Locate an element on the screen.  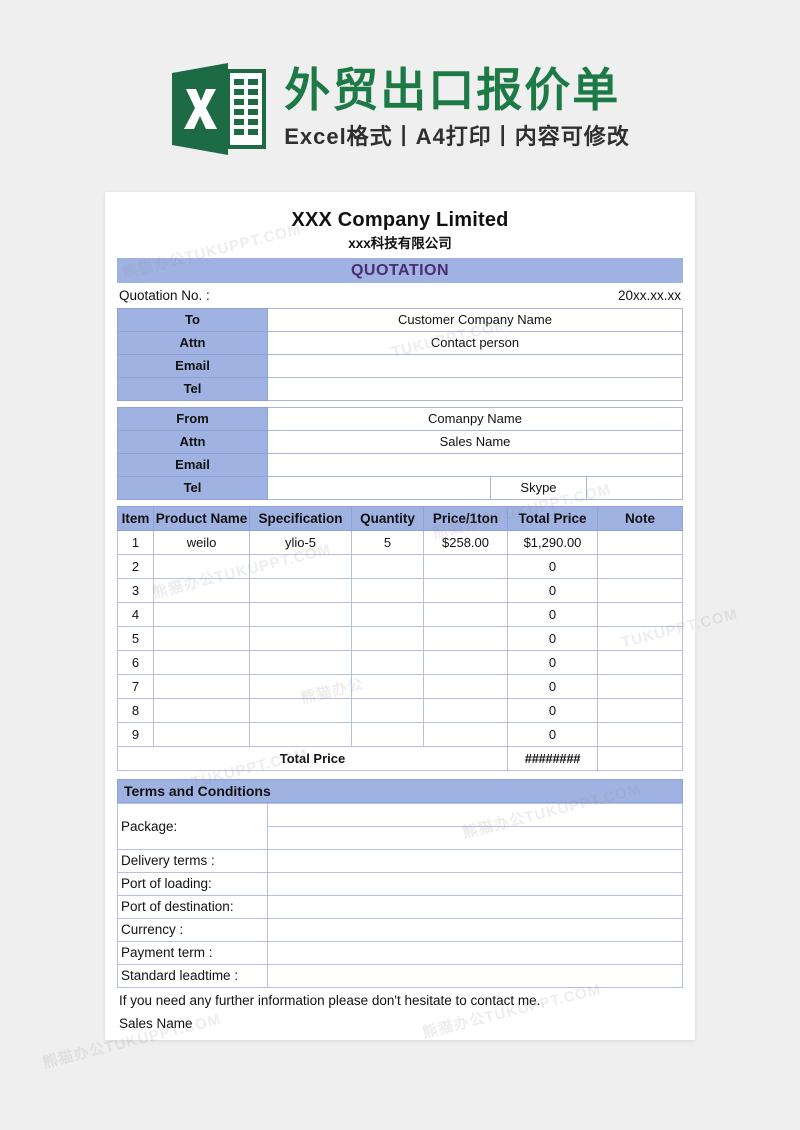
table-row: From Comanpy Name is located at coordinates (400, 418).